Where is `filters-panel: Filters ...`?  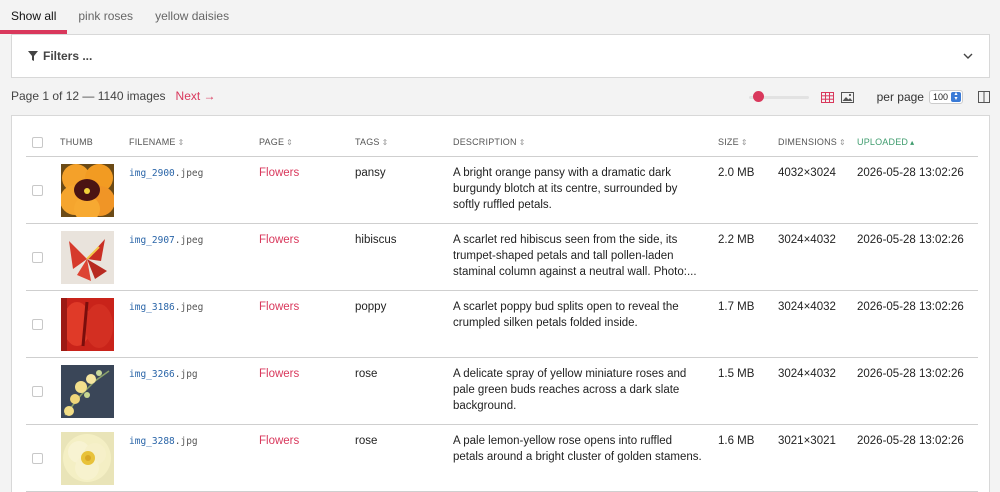
filters-panel: Filters ... is located at coordinates (500, 56).